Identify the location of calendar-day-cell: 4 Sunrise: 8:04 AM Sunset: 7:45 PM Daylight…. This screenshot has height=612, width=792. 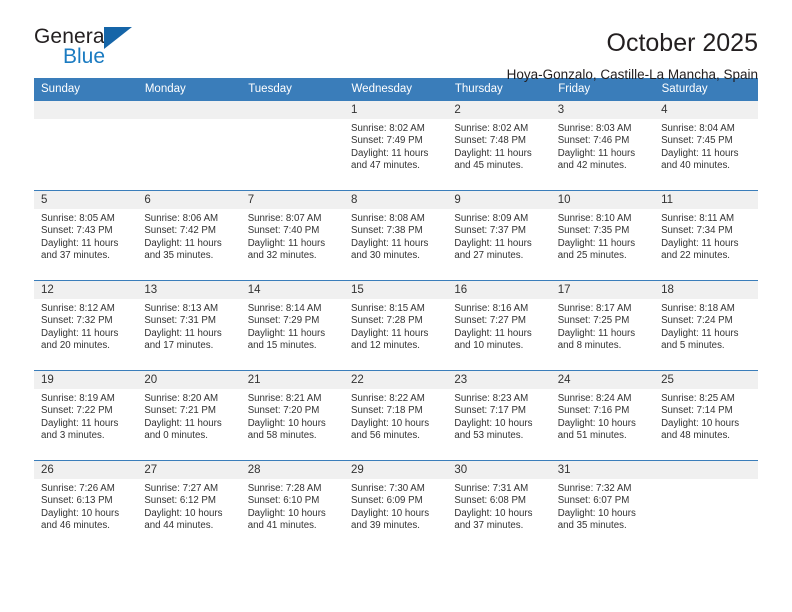
(706, 145).